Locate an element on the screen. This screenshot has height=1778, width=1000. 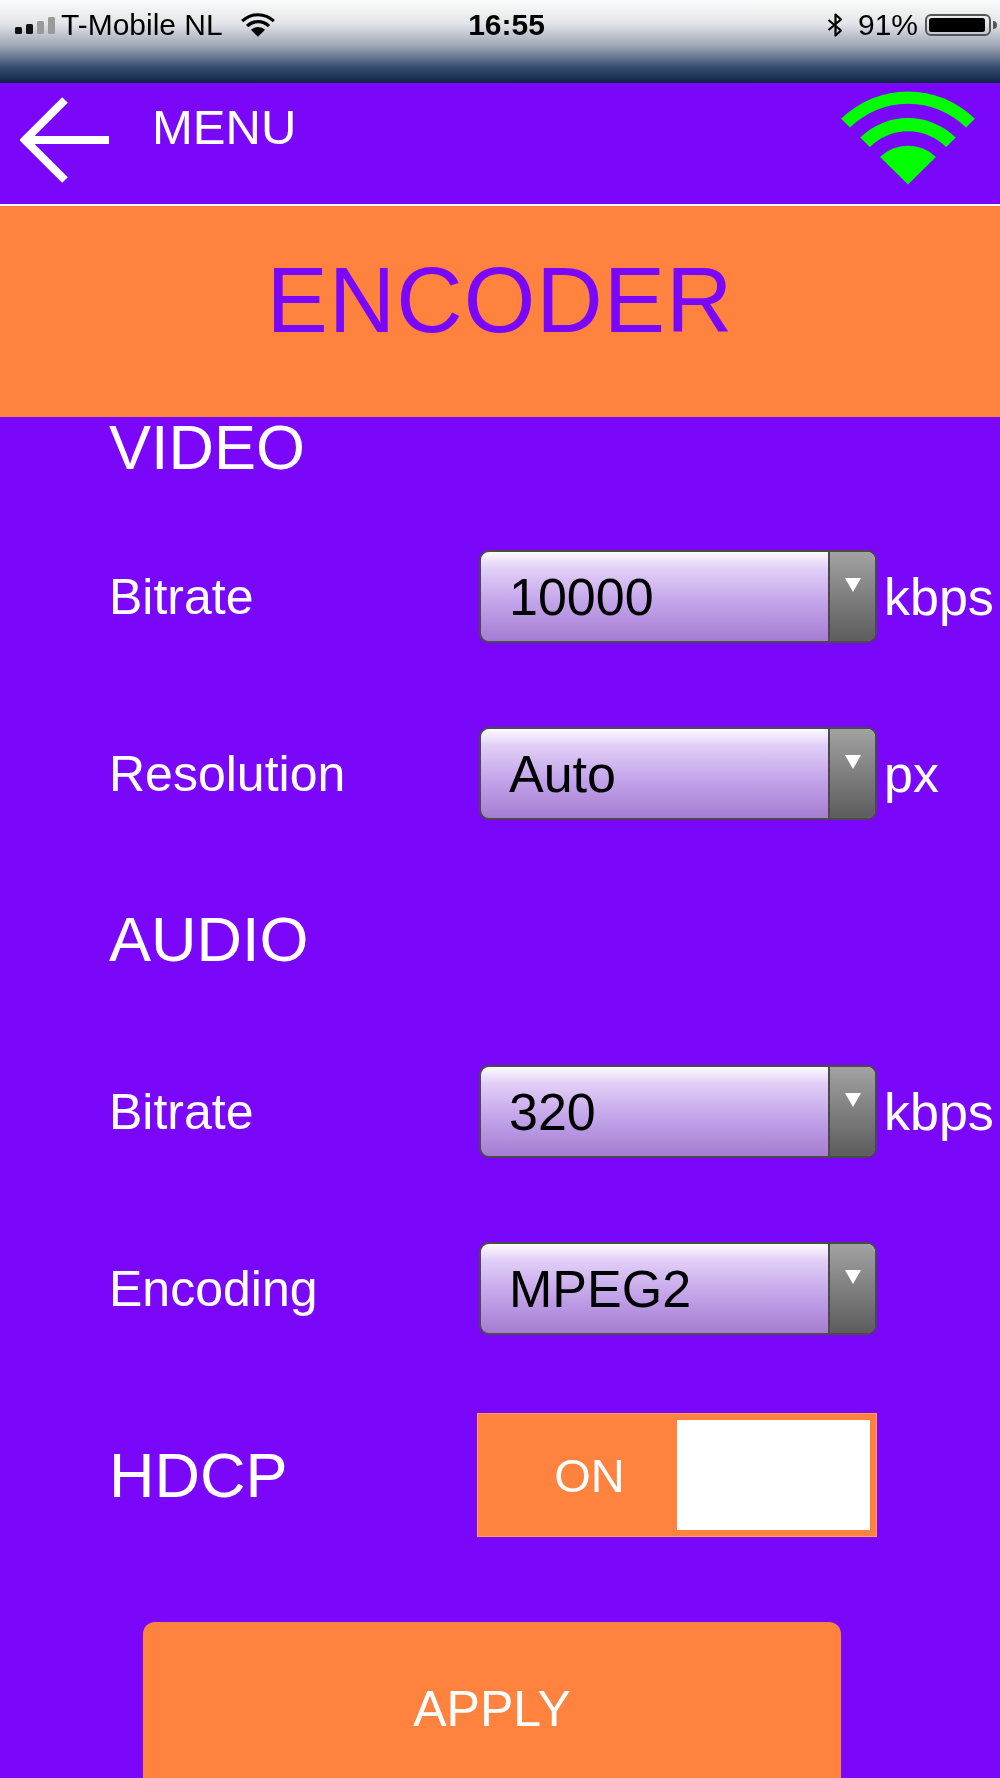
page-title: ENCODER is located at coordinates (500, 300).